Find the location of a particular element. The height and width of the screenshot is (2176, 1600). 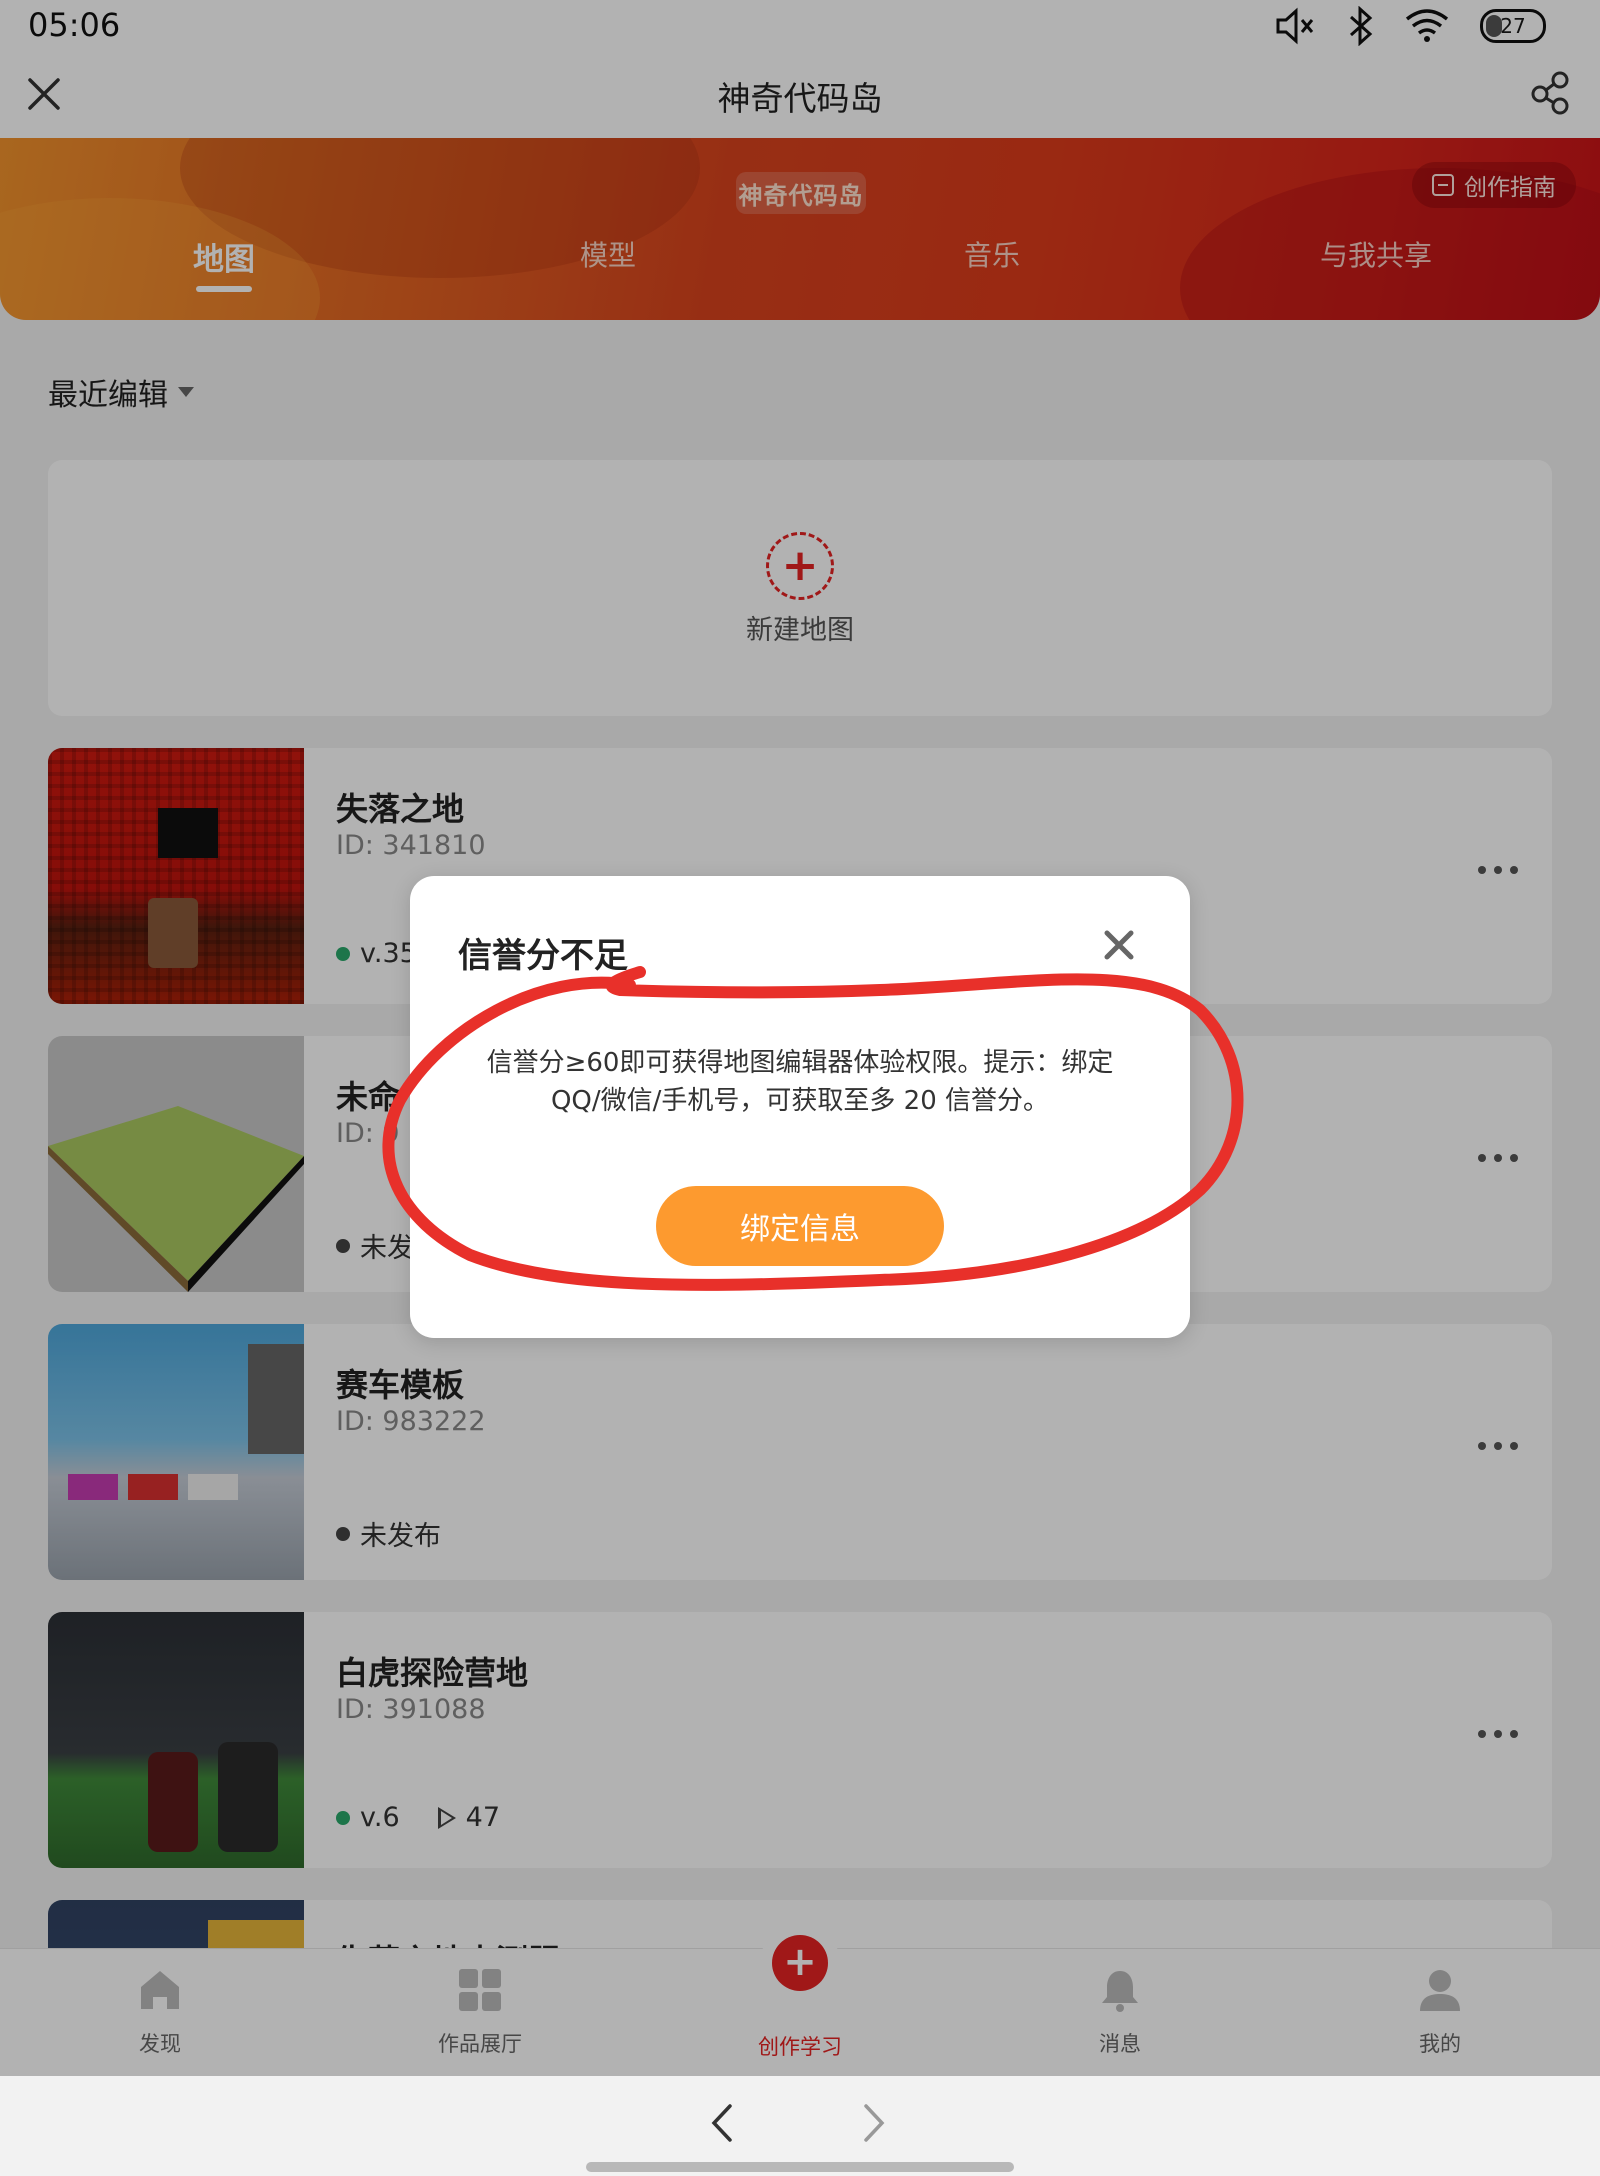

bind-info-button: 绑定信息 is located at coordinates (800, 1226).